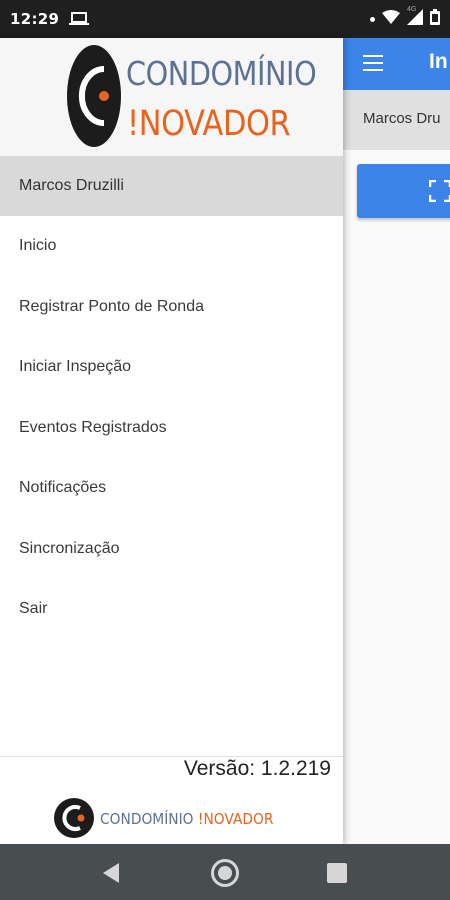 The height and width of the screenshot is (900, 450). I want to click on menu-item-inicio: Inicio, so click(171, 246).